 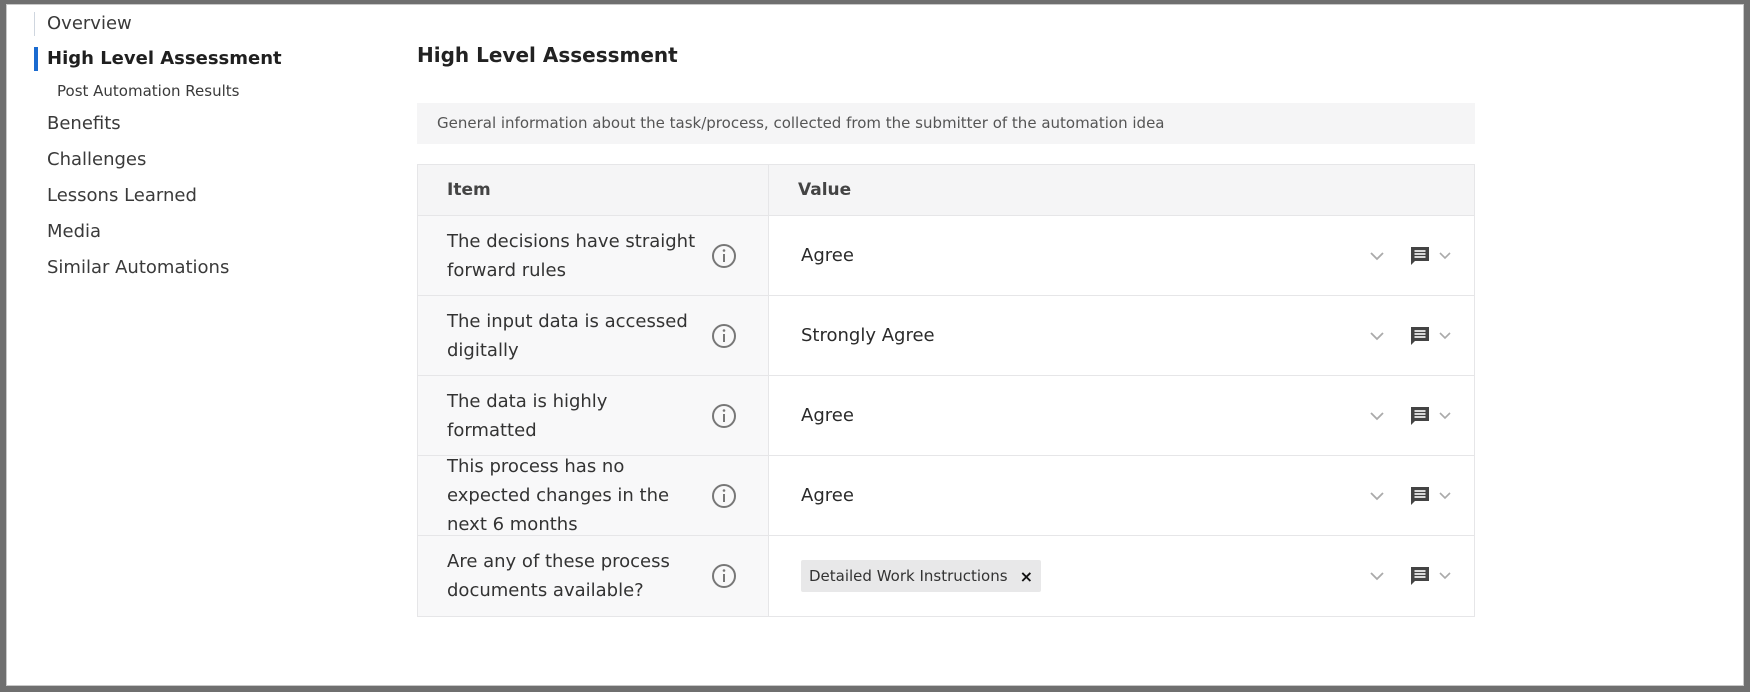 I want to click on value-multiselect: Detailed Work Instructions ×, so click(x=1121, y=576).